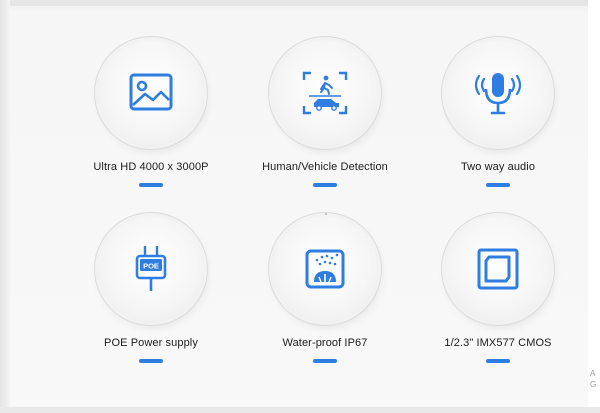 The width and height of the screenshot is (600, 413). Describe the element at coordinates (595, 379) in the screenshot. I see `window-corner-text: A G` at that location.